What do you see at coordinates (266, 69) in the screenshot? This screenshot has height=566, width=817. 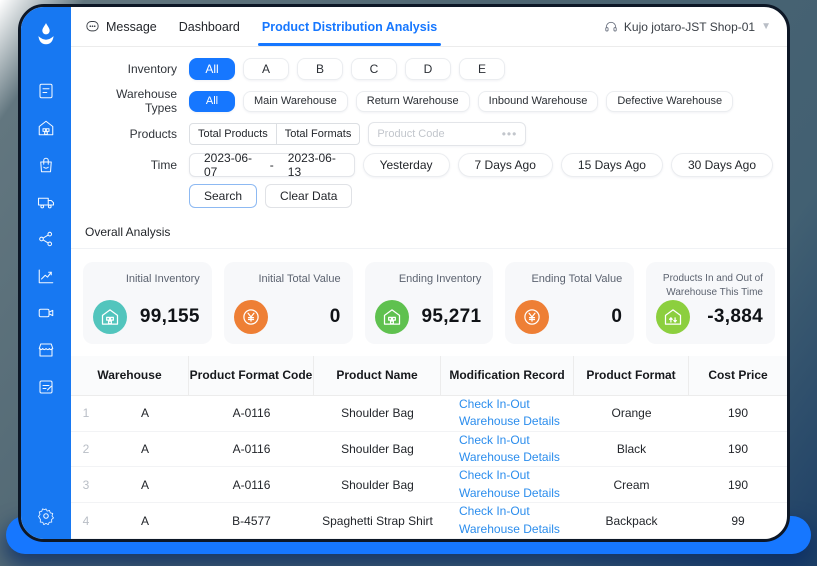 I see `inventory-option-a: A` at bounding box center [266, 69].